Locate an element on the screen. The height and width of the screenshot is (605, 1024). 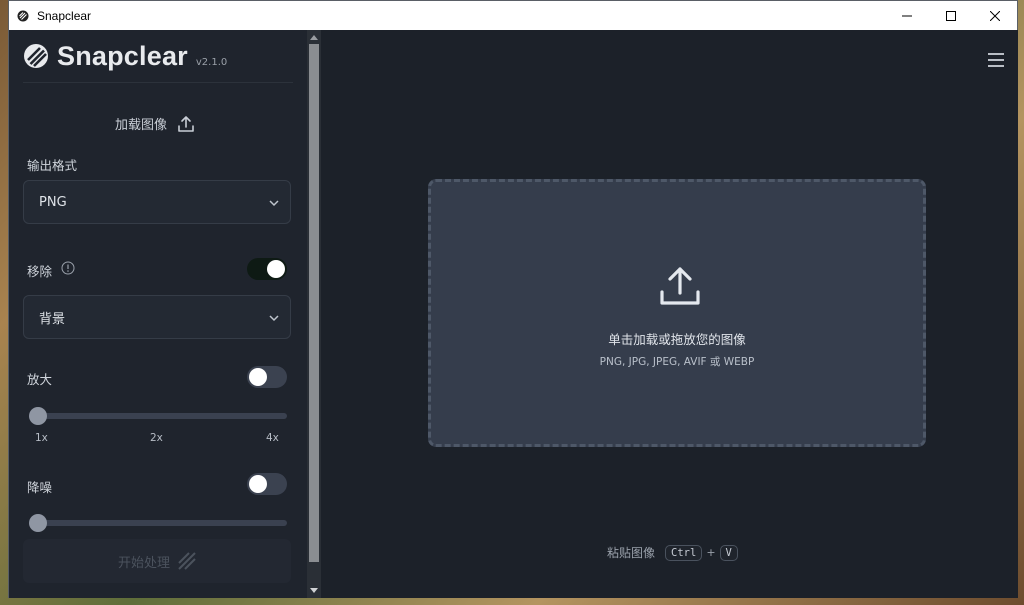
minimize-button is located at coordinates (907, 15).